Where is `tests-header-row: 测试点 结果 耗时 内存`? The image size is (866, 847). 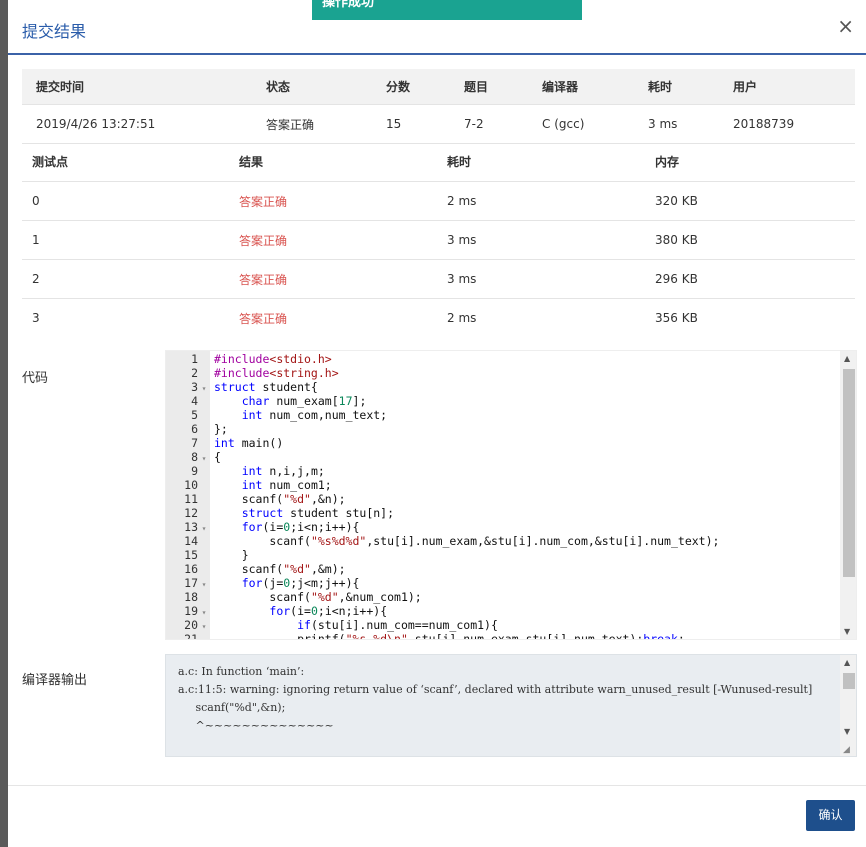 tests-header-row: 测试点 结果 耗时 内存 is located at coordinates (438, 162).